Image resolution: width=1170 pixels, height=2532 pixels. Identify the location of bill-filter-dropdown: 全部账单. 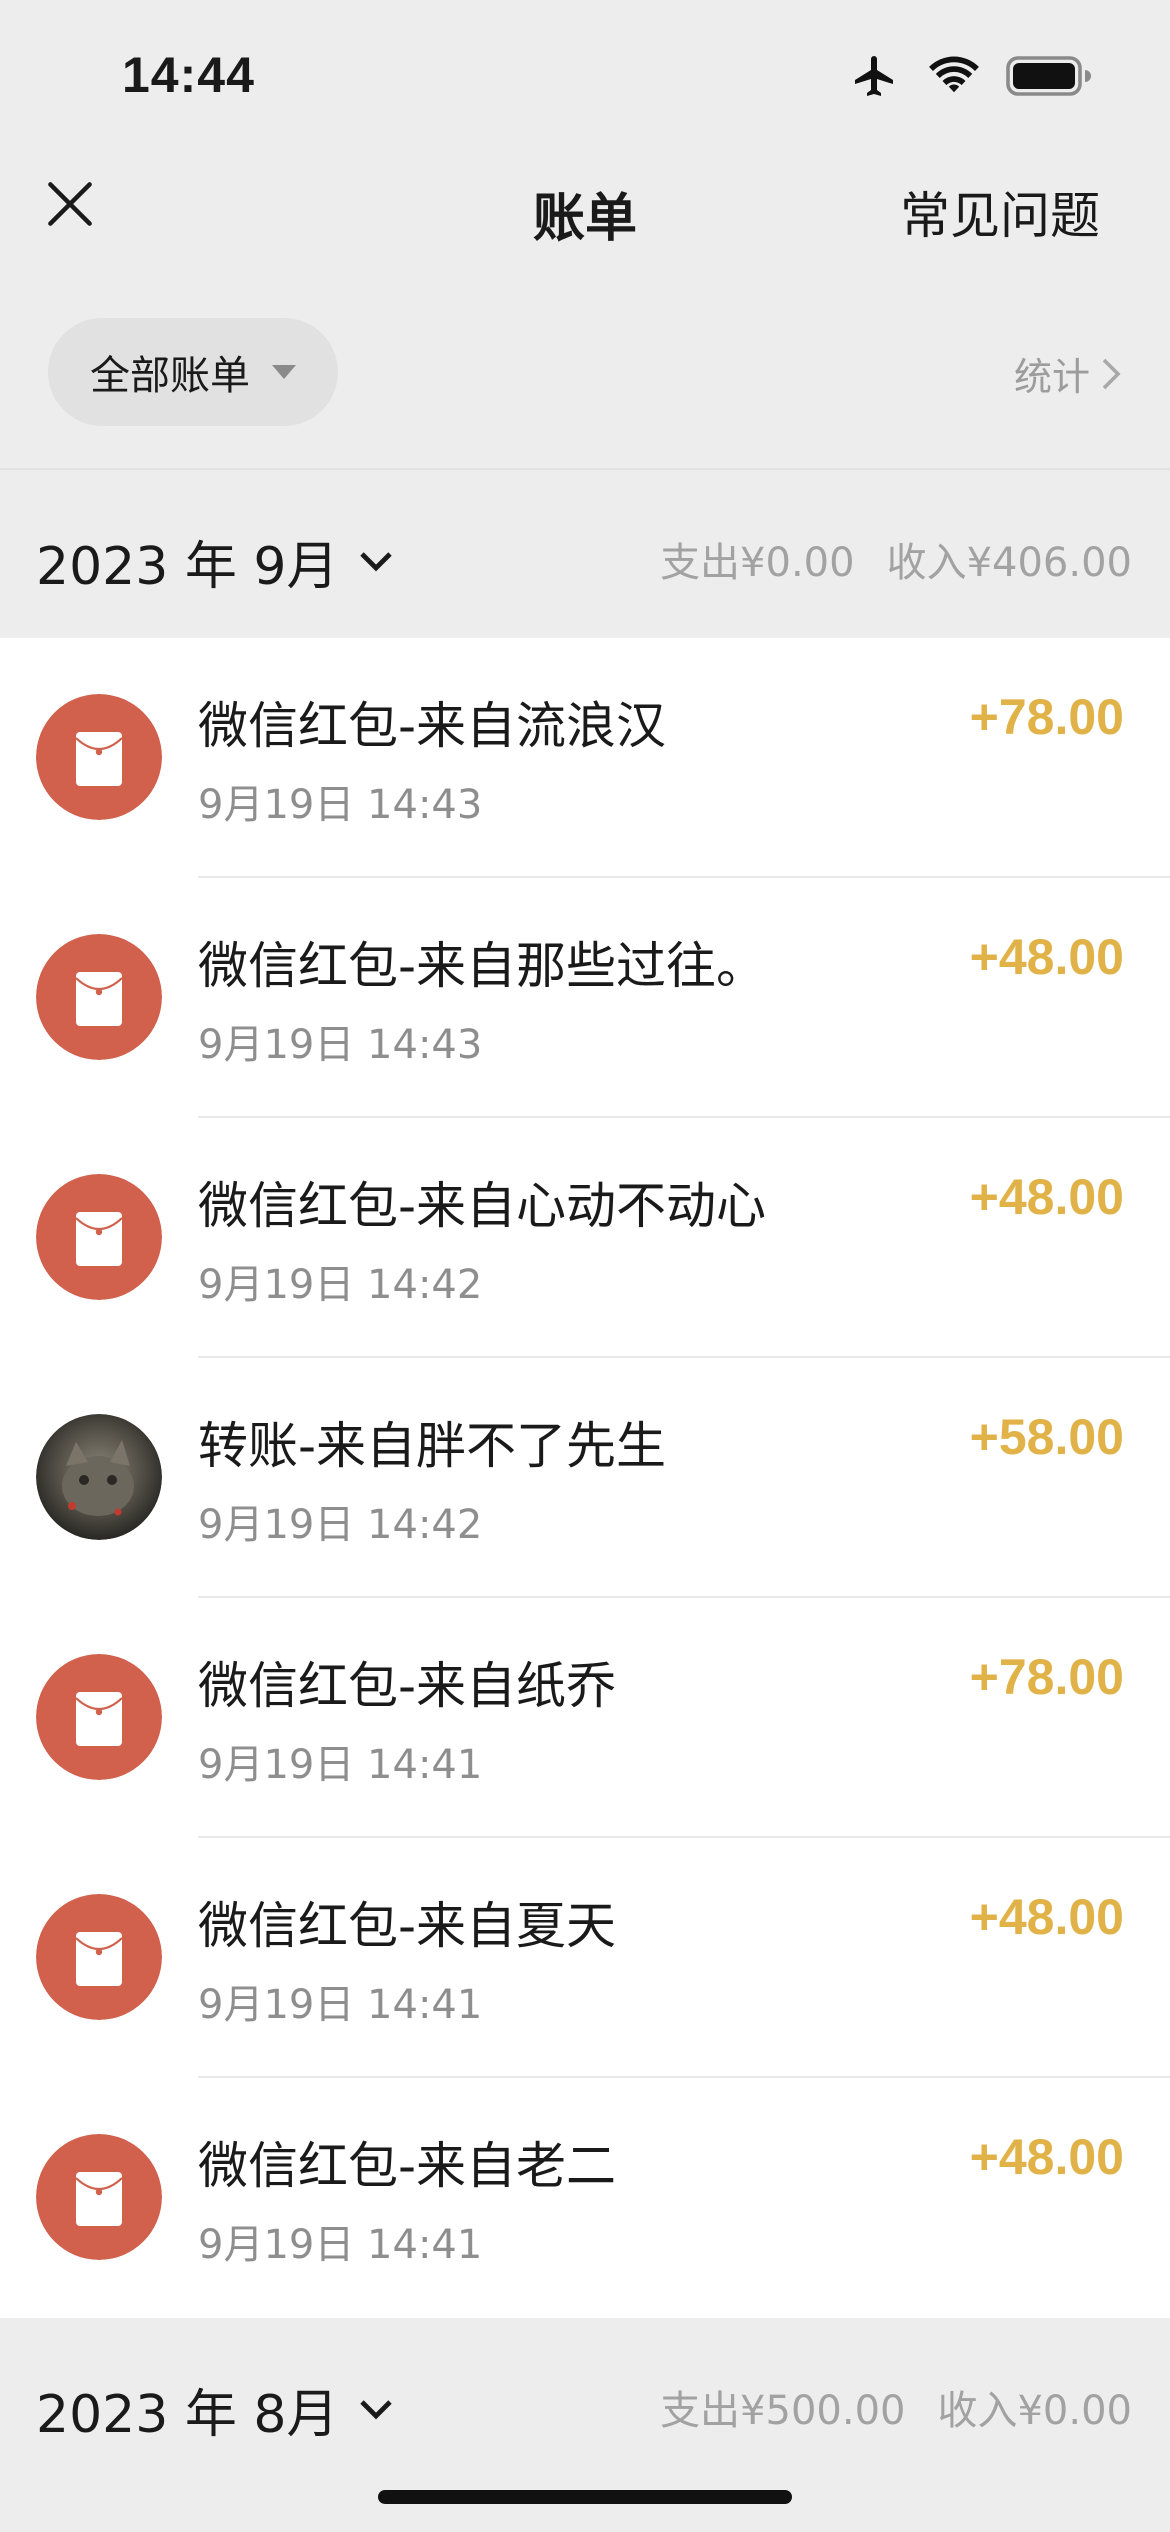
(193, 372).